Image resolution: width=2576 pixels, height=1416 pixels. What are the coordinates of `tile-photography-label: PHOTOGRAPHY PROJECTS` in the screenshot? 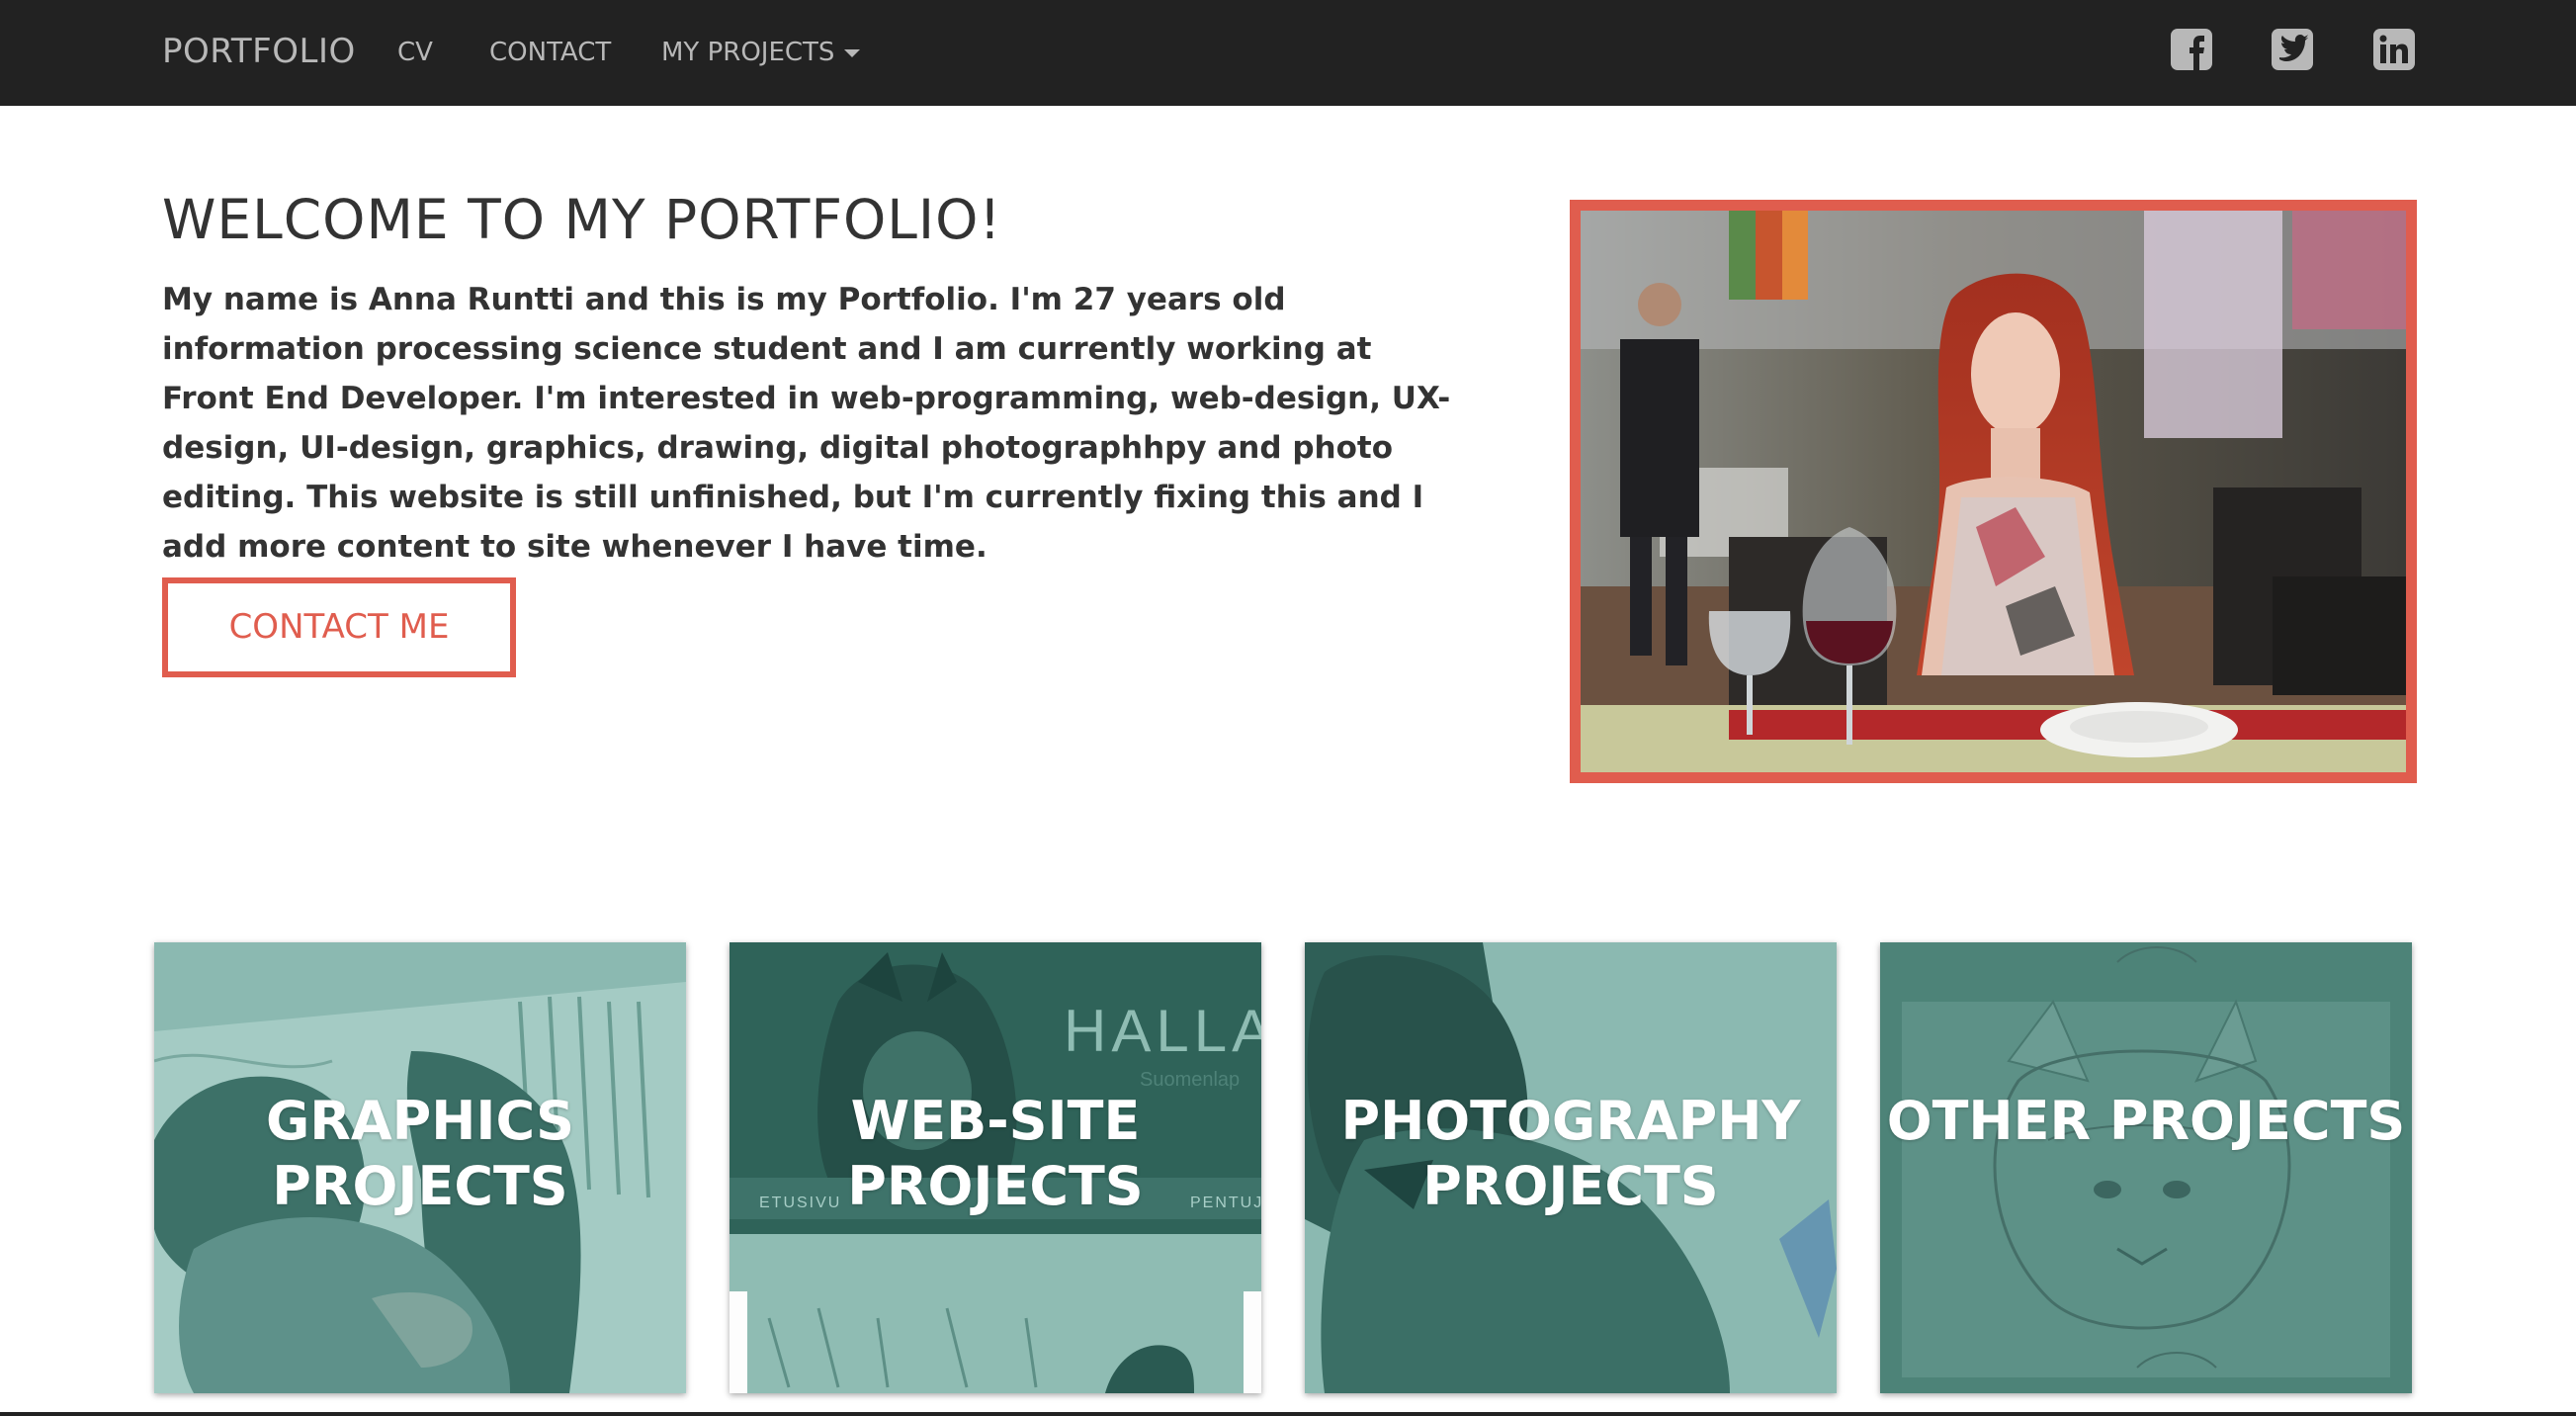 It's located at (1570, 1153).